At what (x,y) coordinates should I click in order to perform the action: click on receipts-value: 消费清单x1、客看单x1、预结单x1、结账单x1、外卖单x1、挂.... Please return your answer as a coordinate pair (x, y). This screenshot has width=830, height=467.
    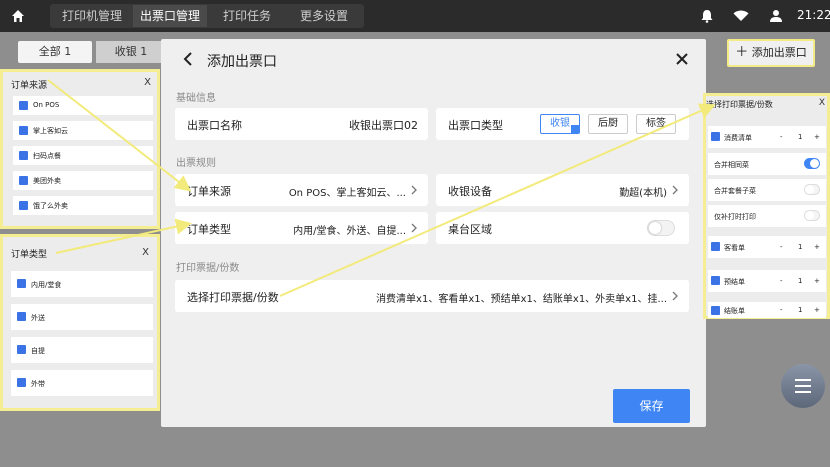
    Looking at the image, I should click on (521, 299).